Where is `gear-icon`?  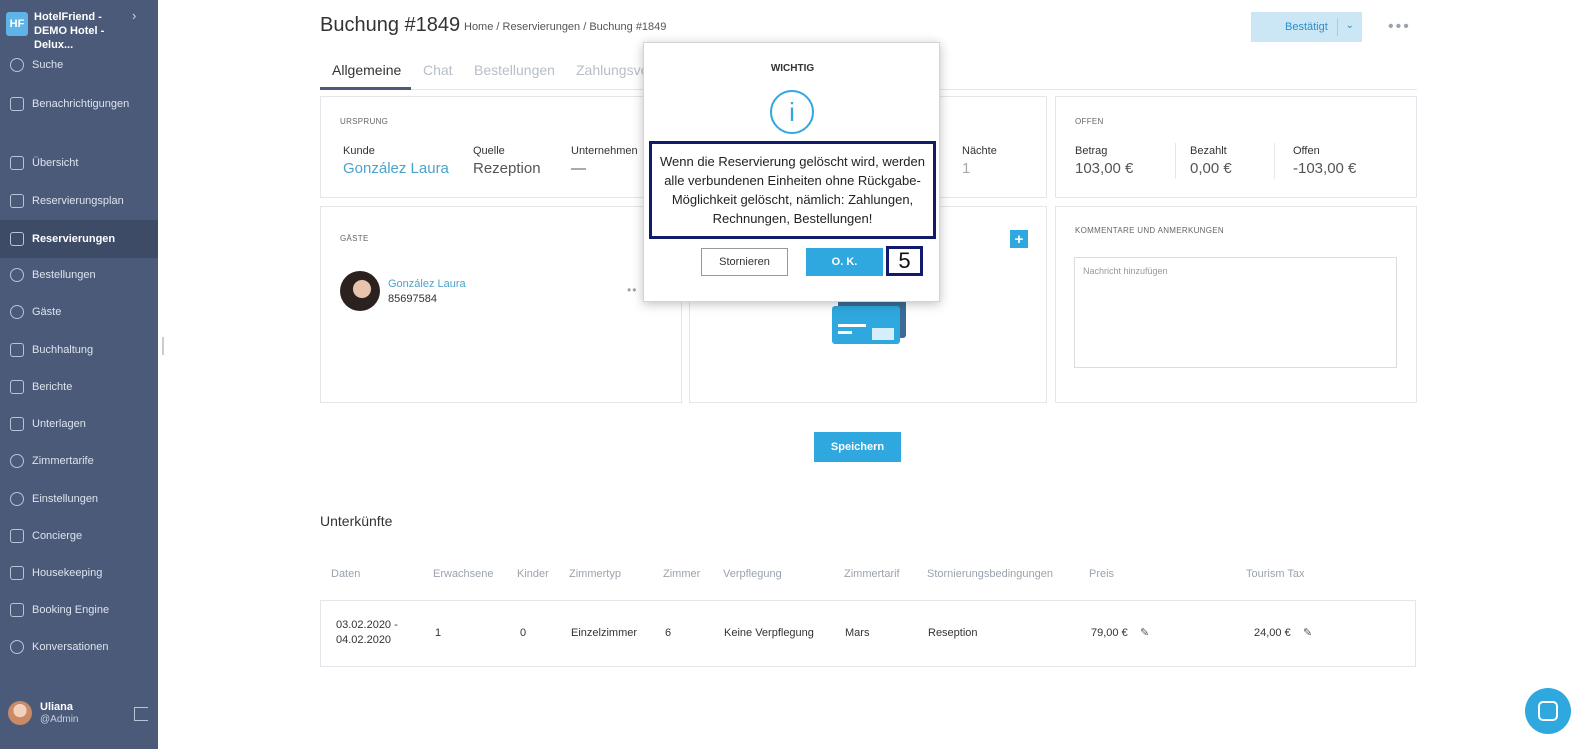 gear-icon is located at coordinates (17, 499).